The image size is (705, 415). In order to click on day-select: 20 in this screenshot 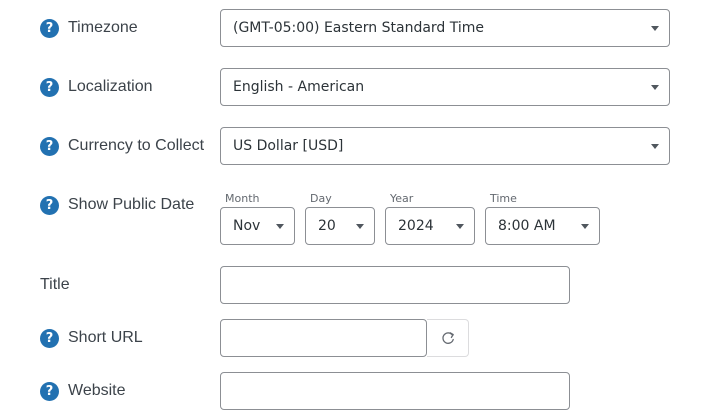, I will do `click(340, 226)`.